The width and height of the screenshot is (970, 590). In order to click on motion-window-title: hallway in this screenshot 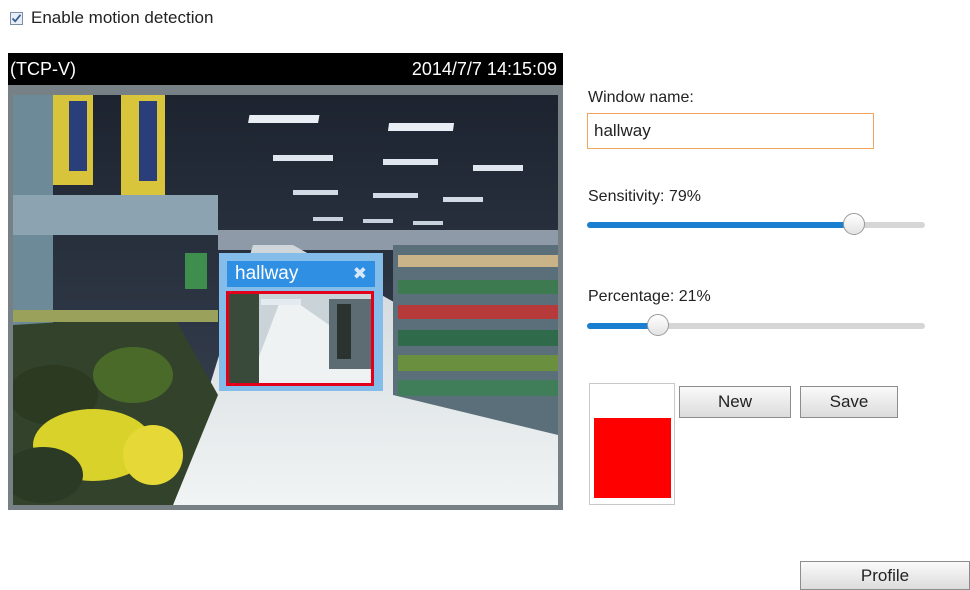, I will do `click(267, 273)`.